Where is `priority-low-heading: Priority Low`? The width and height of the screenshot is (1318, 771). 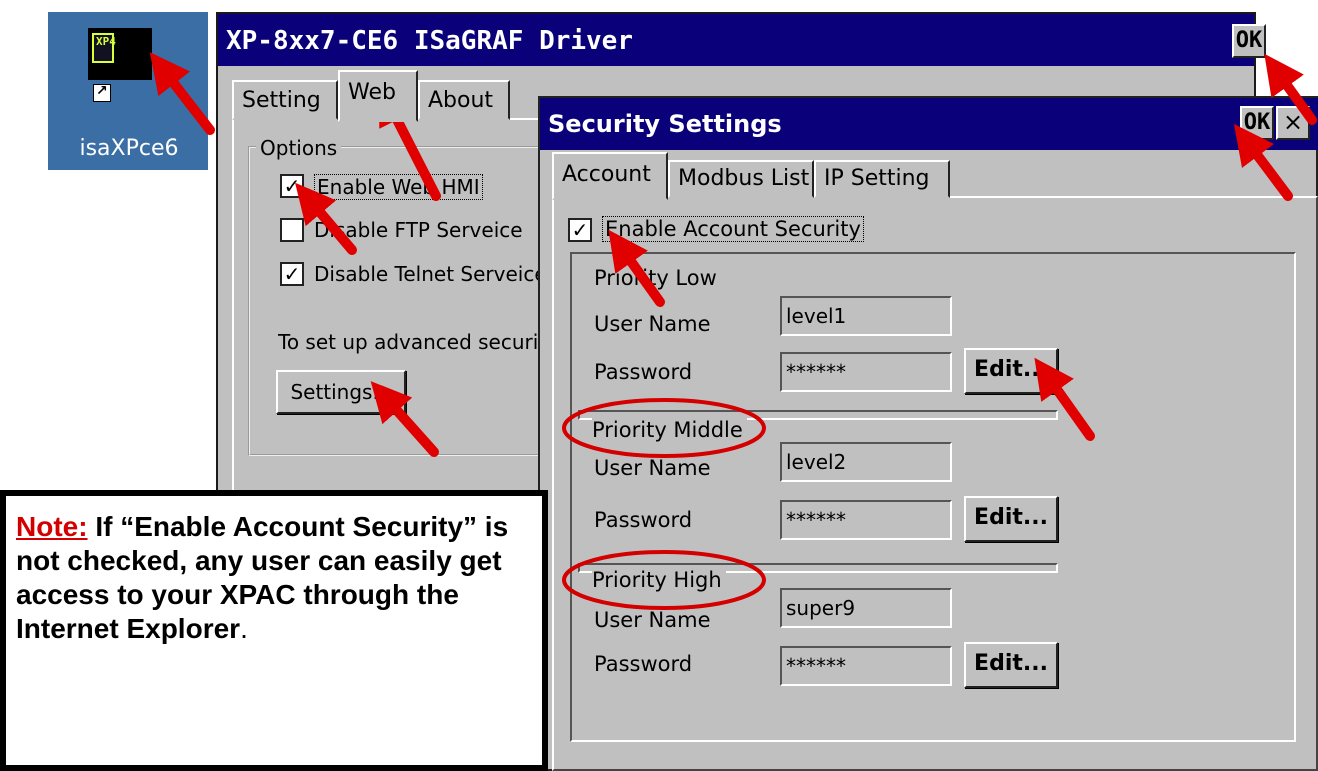
priority-low-heading: Priority Low is located at coordinates (657, 278).